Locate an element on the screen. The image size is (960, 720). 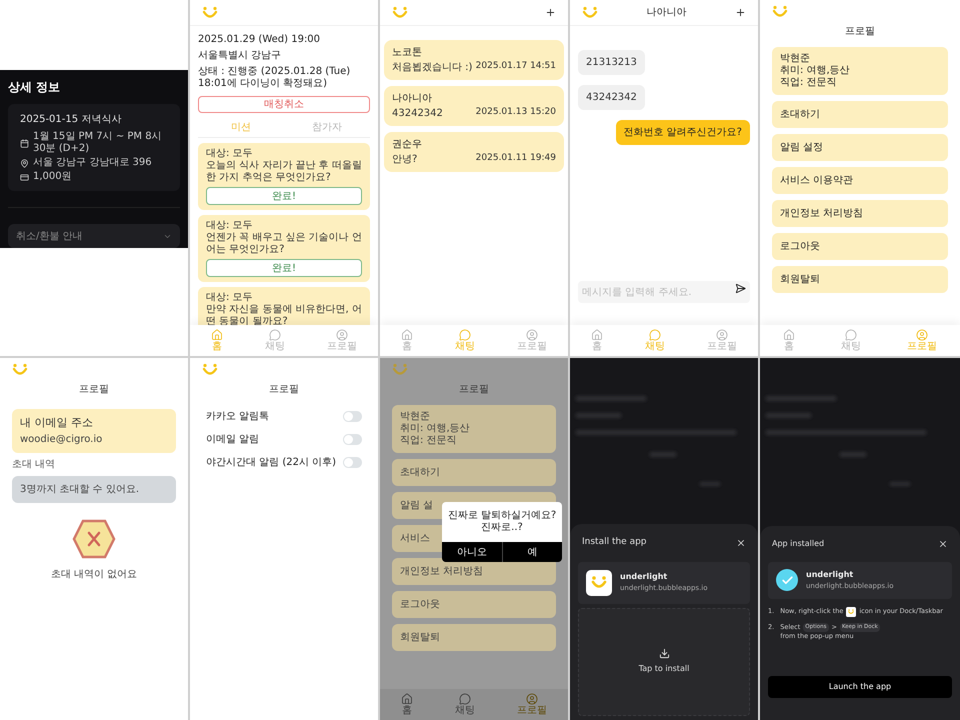
message-bubble: 43242342 is located at coordinates (611, 97).